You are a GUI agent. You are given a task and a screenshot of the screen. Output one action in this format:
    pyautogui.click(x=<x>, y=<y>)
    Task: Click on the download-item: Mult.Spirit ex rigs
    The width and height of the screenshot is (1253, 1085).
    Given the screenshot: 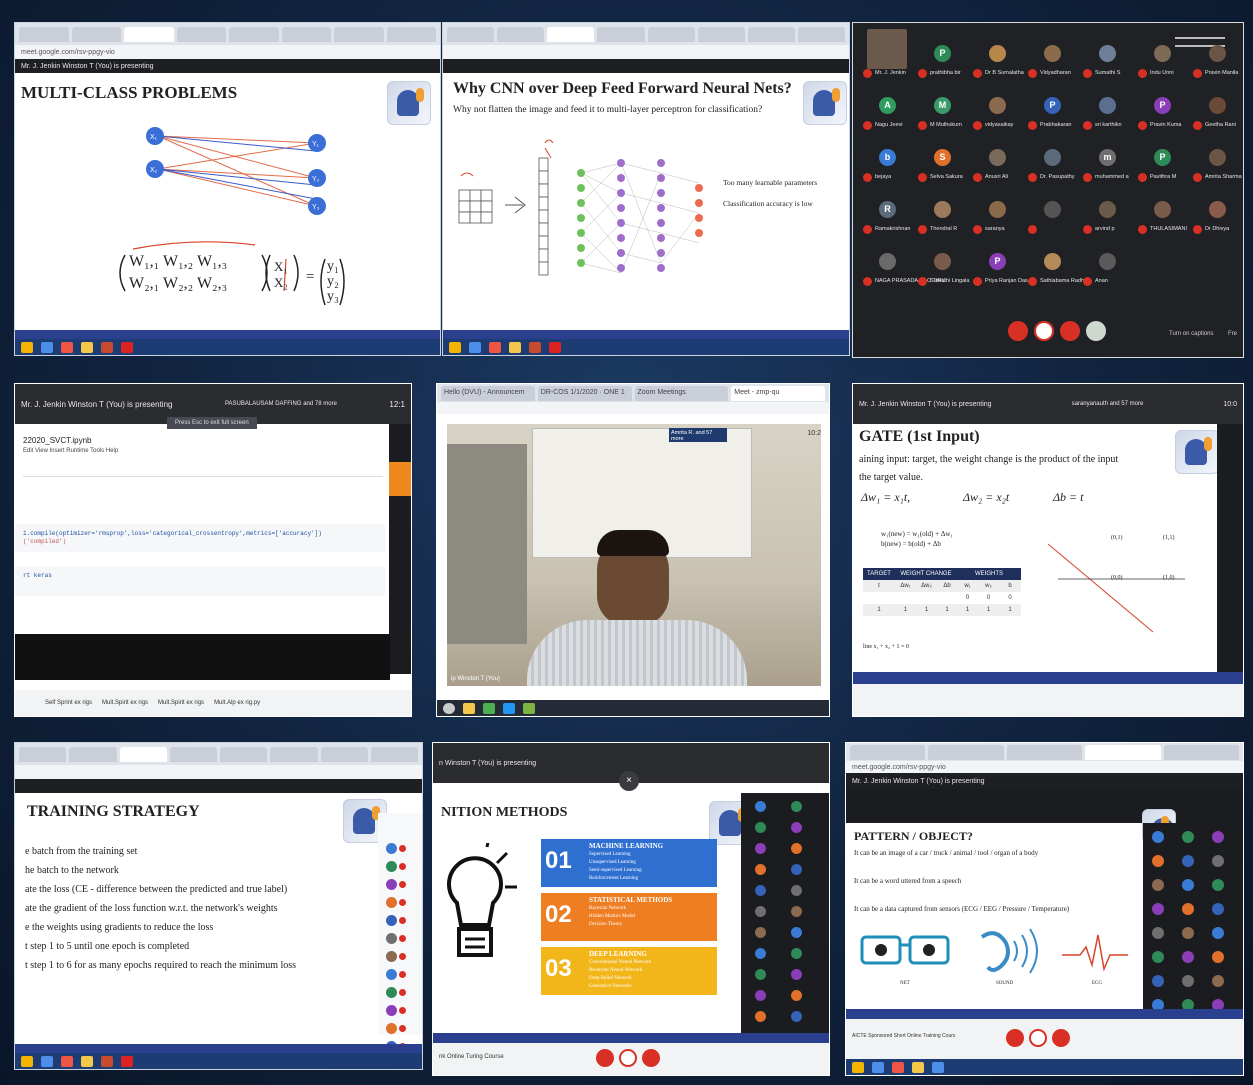 What is the action you would take?
    pyautogui.click(x=125, y=703)
    